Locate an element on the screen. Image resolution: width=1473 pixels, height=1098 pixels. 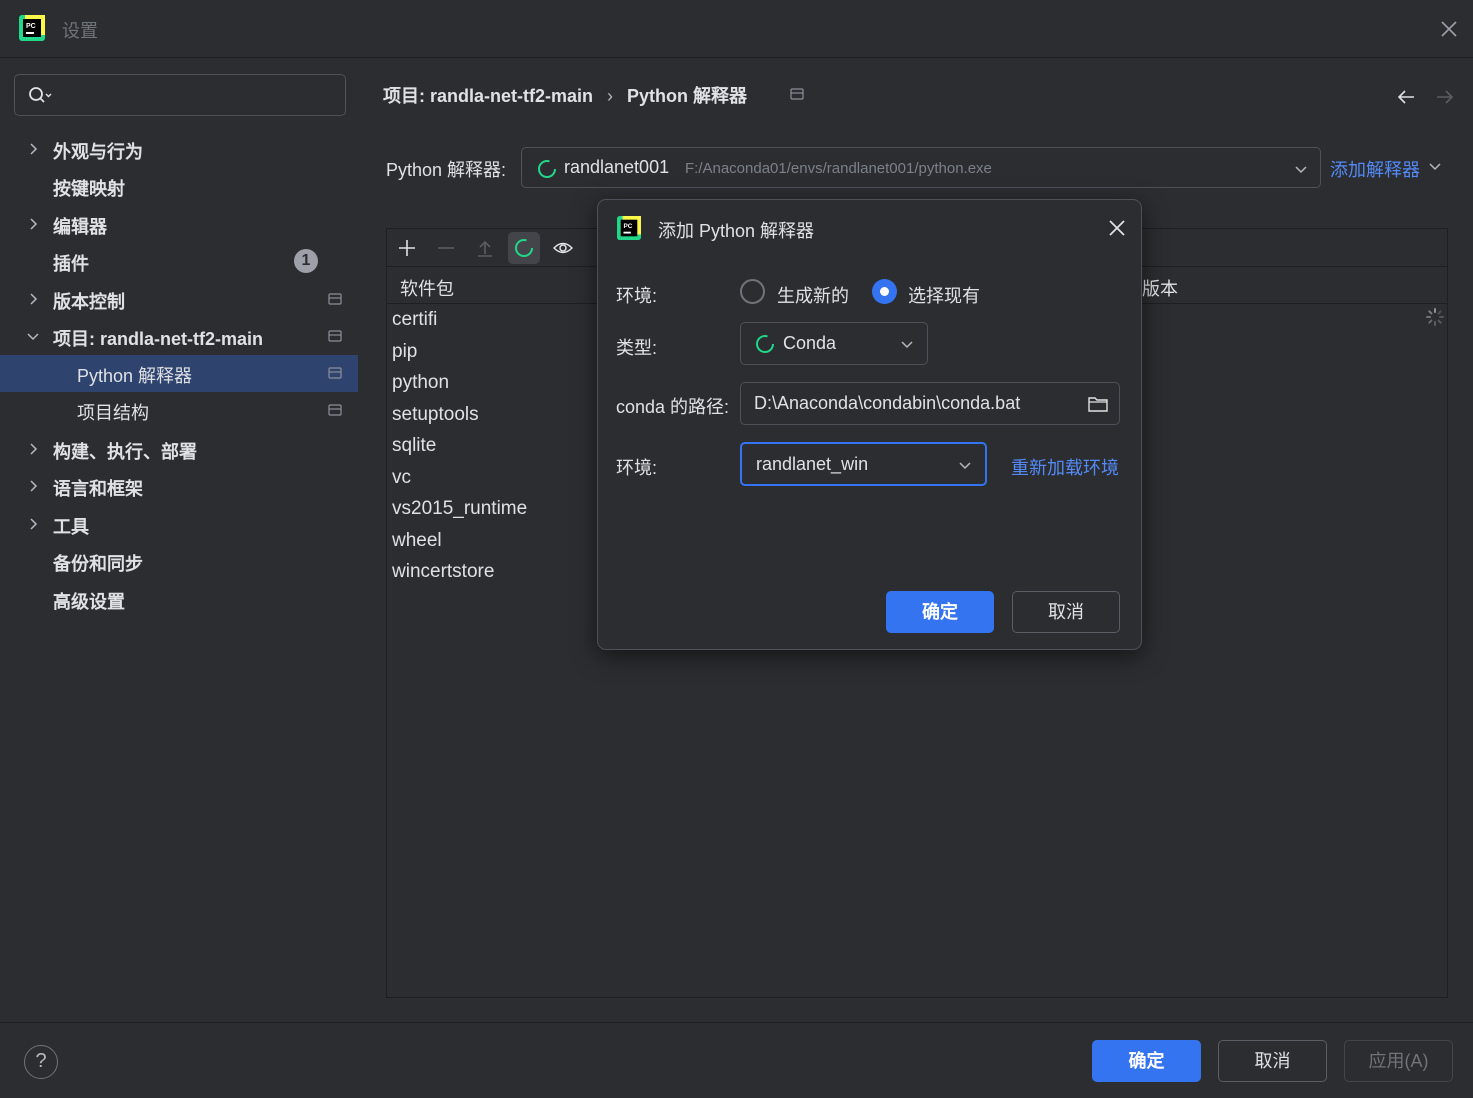
install-package-button is located at coordinates (407, 248).